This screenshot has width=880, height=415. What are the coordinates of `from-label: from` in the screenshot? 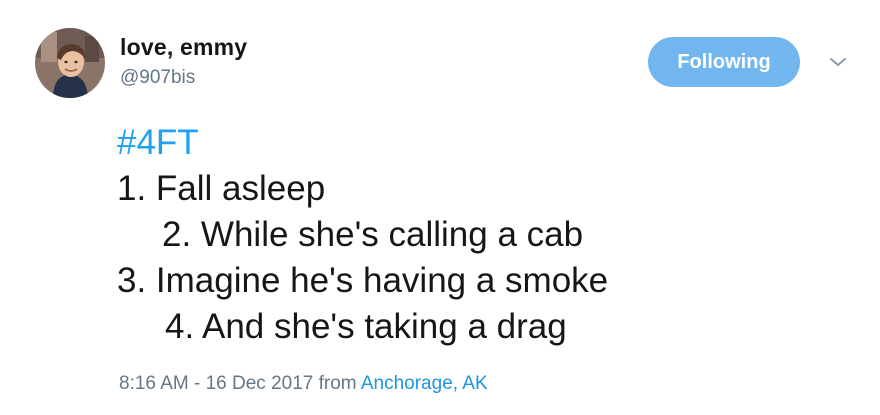 It's located at (337, 383).